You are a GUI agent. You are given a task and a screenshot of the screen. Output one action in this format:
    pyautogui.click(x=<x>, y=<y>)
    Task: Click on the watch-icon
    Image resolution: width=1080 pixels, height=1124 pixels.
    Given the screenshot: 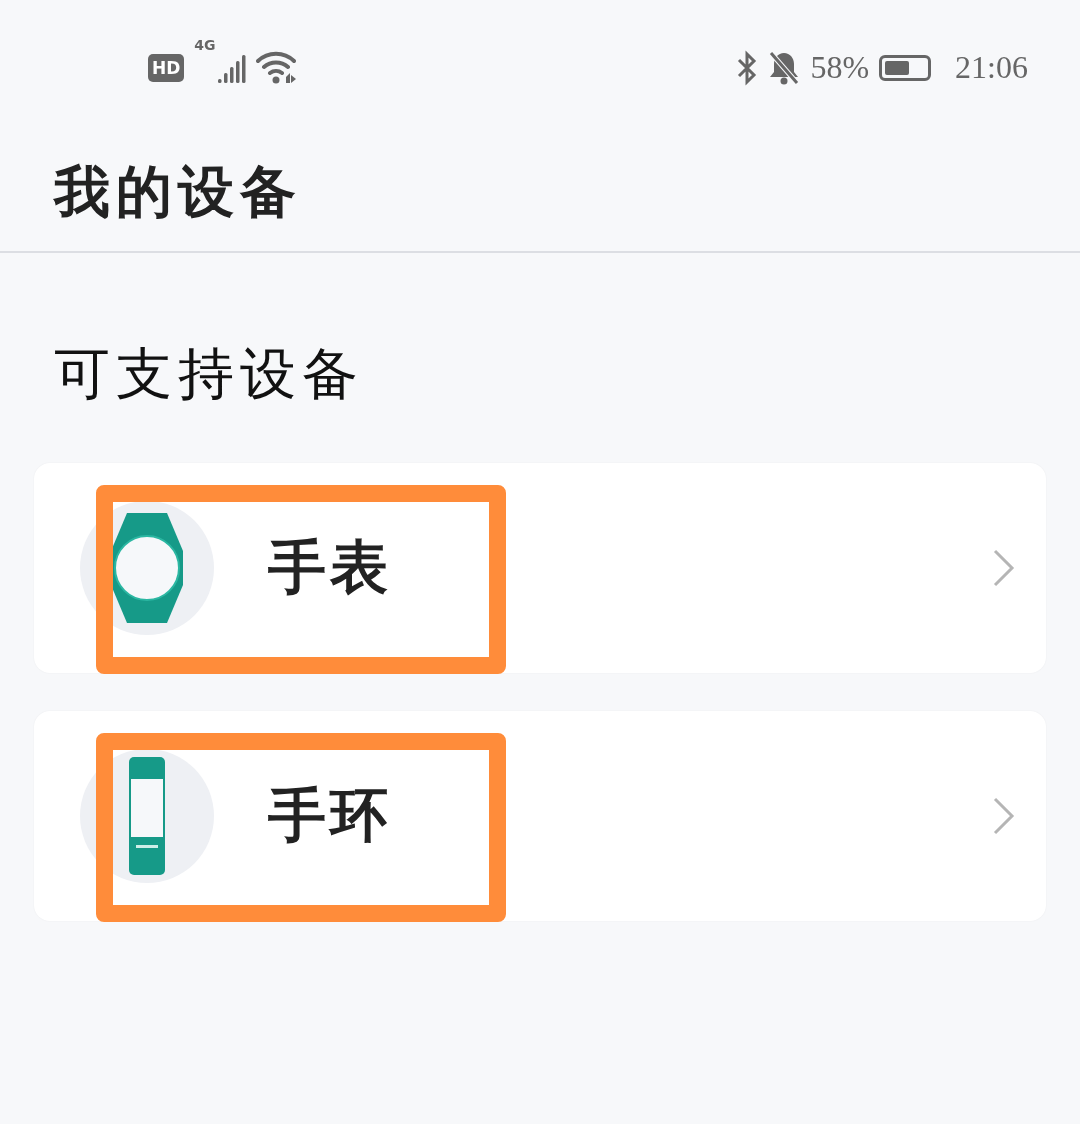 What is the action you would take?
    pyautogui.click(x=147, y=568)
    